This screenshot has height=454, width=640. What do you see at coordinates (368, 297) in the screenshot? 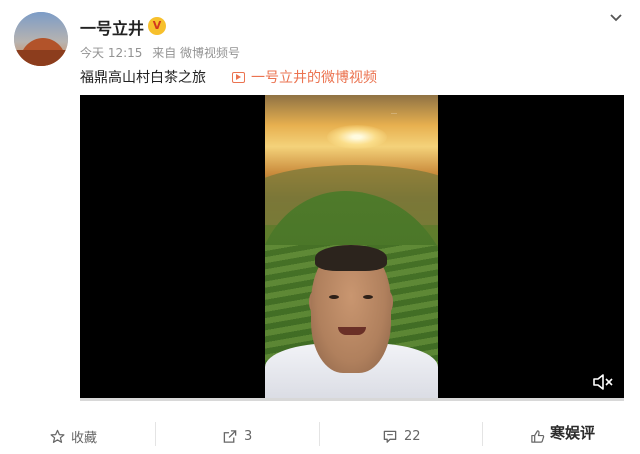
I see `person-eye-right` at bounding box center [368, 297].